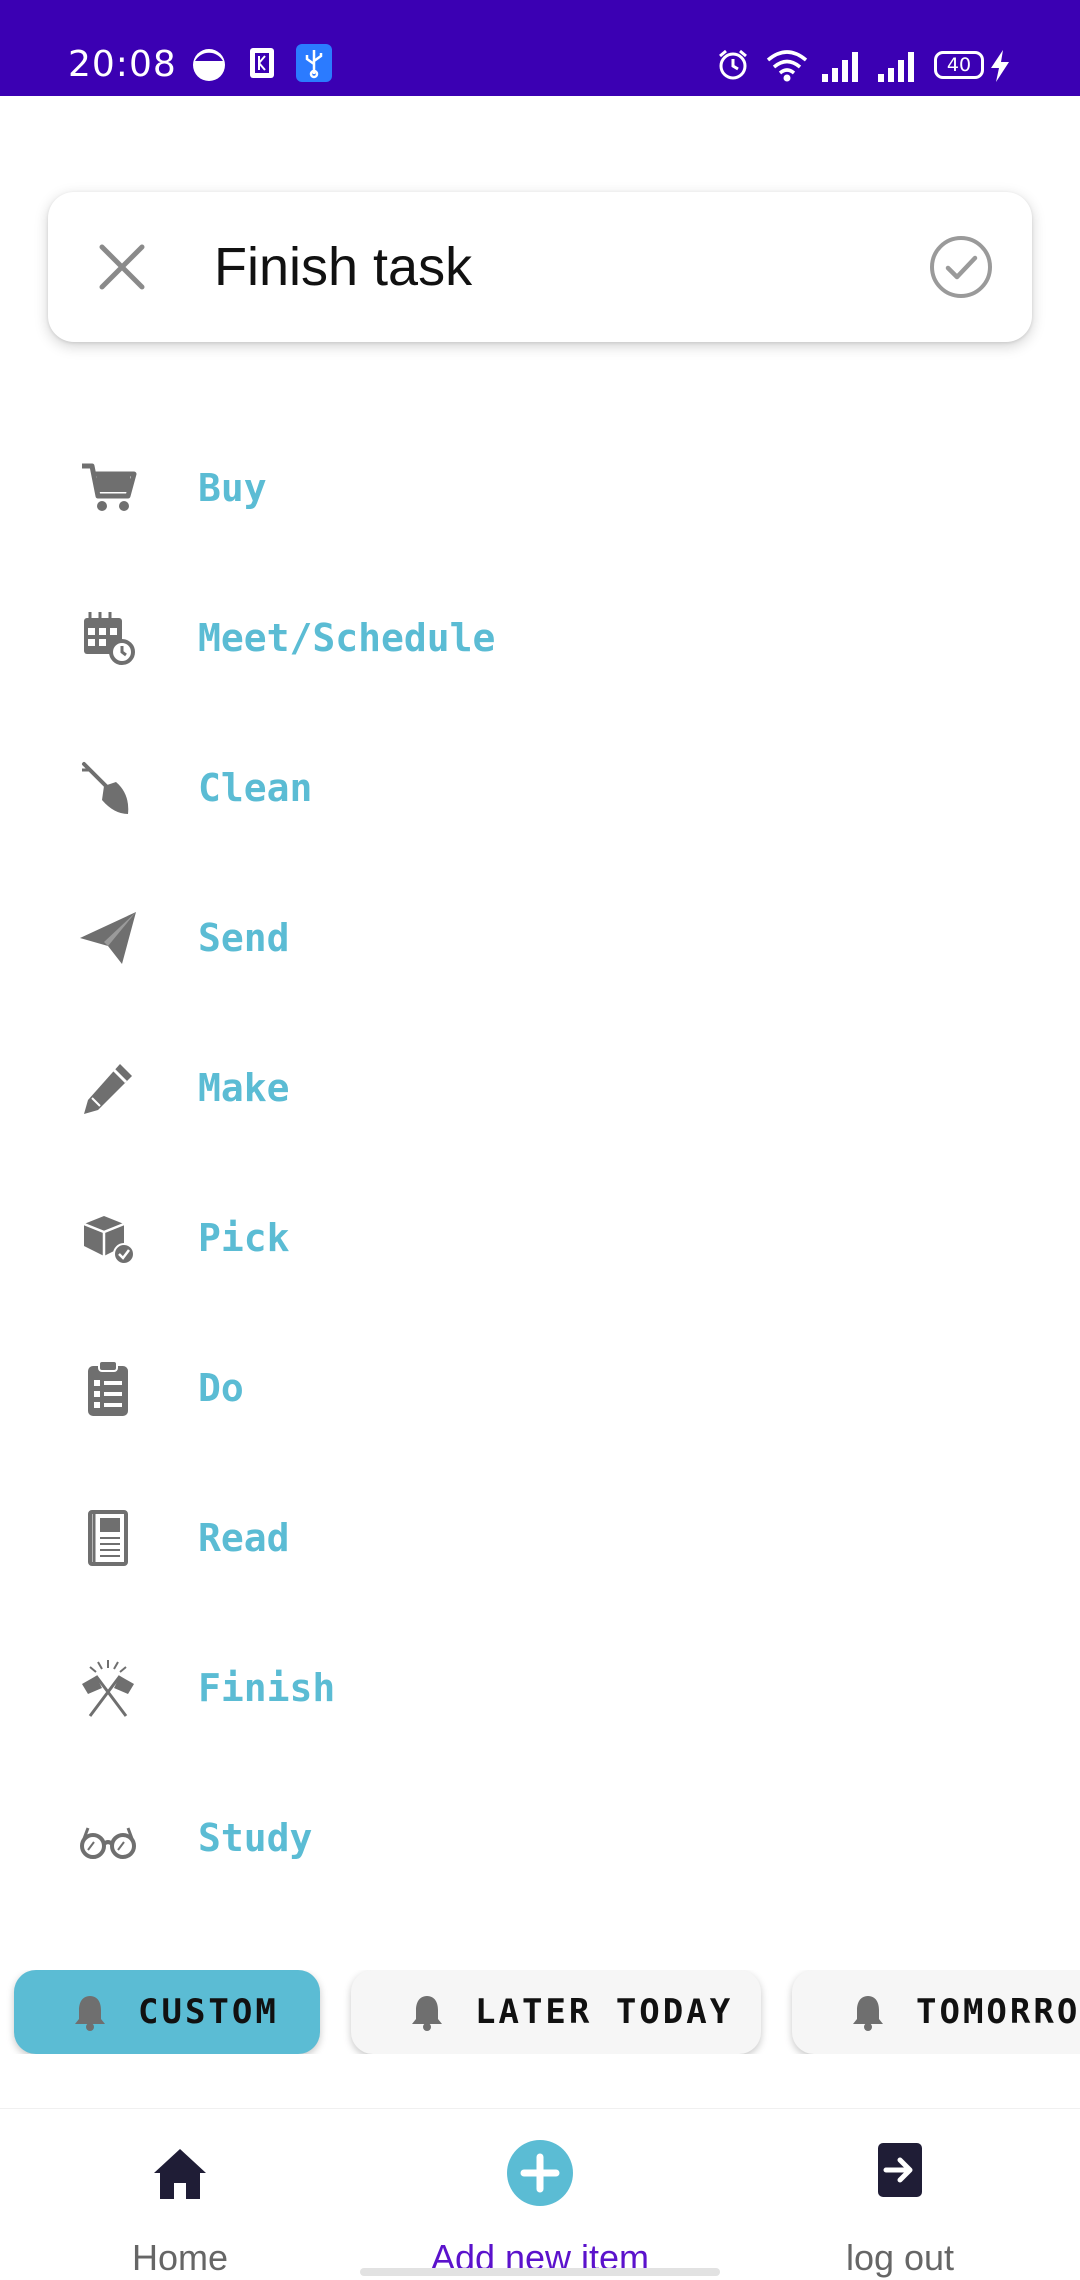 Image resolution: width=1080 pixels, height=2280 pixels. What do you see at coordinates (108, 1089) in the screenshot?
I see `pencil-icon` at bounding box center [108, 1089].